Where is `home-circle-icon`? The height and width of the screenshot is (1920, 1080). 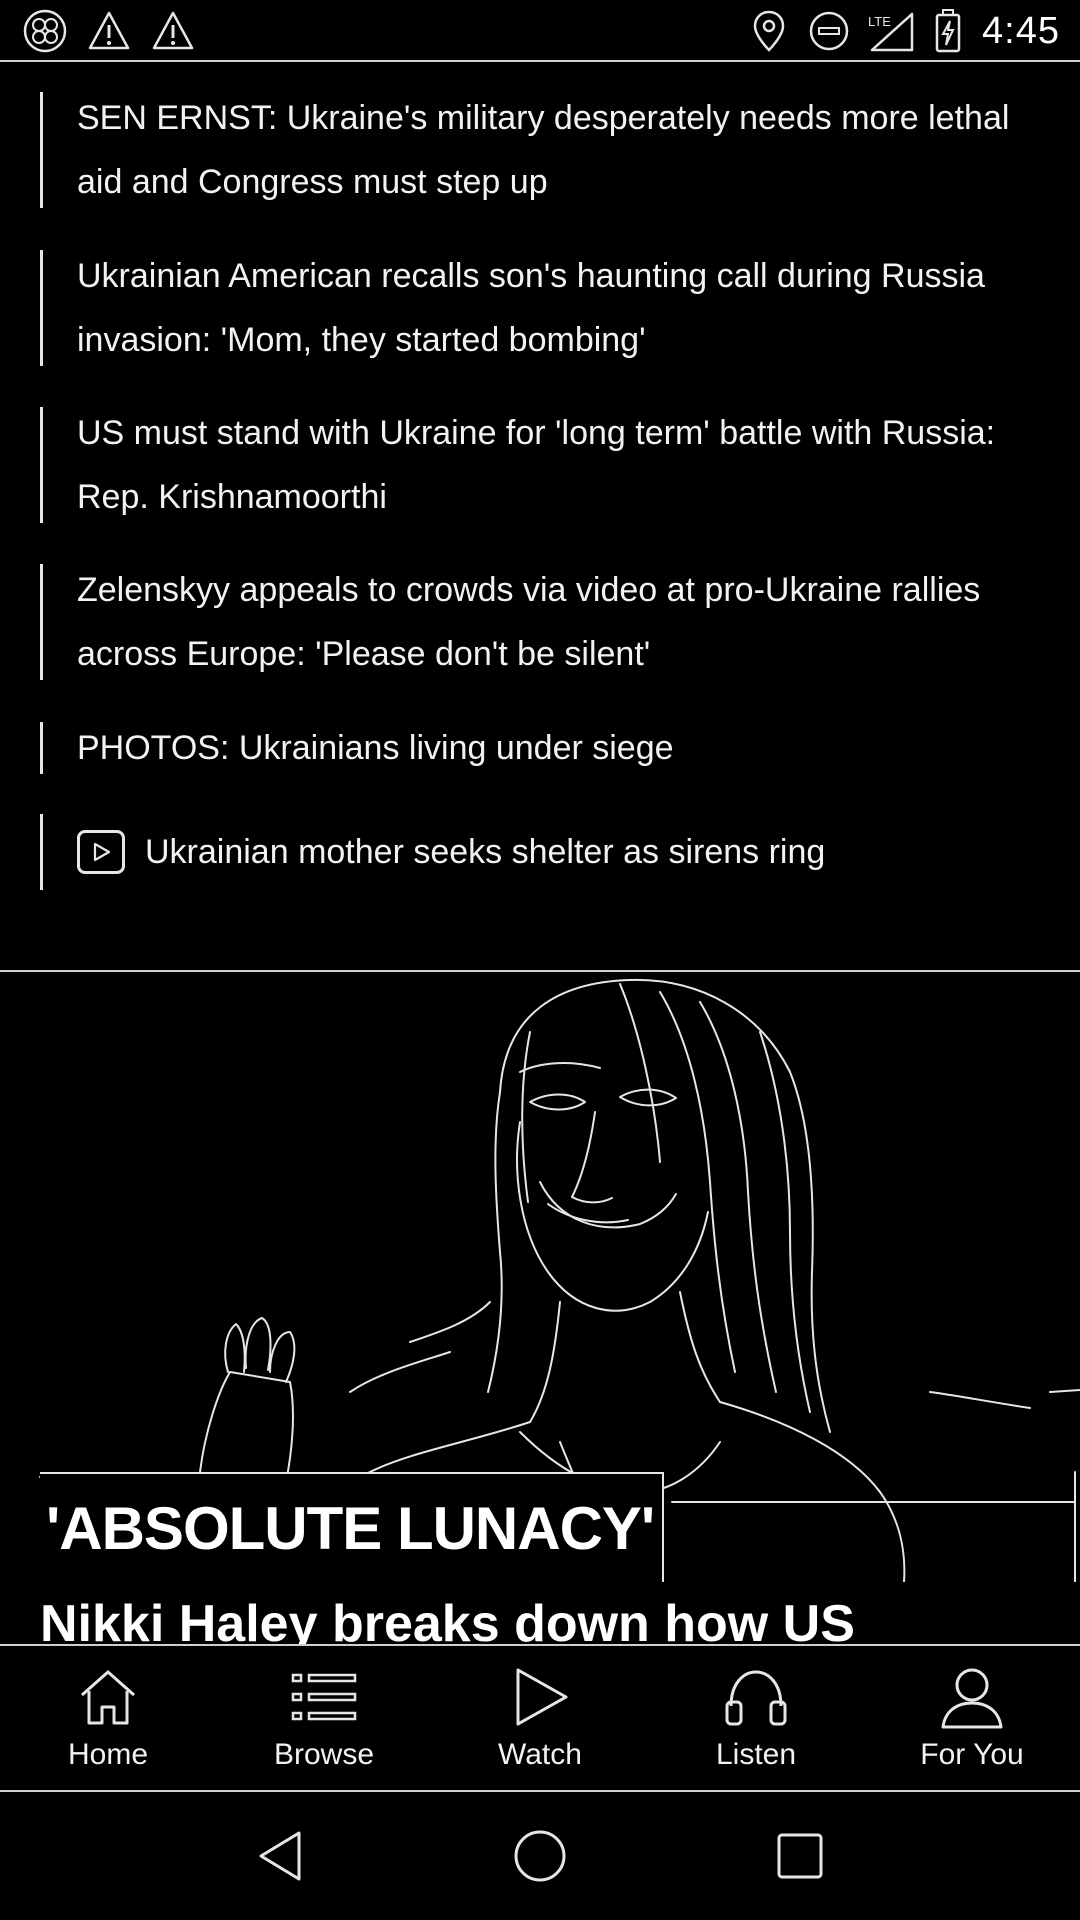
home-circle-icon is located at coordinates (540, 1856).